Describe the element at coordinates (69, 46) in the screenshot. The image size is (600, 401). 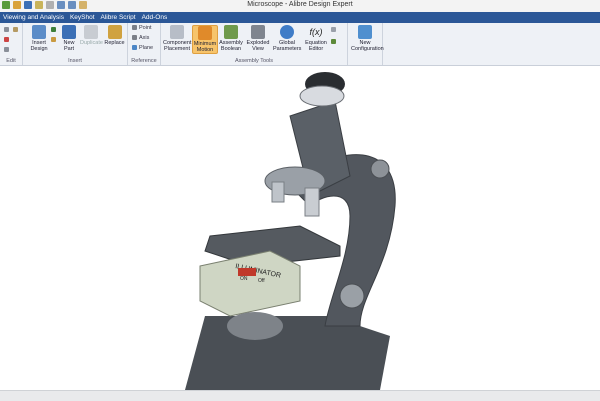
I see `new-part-label: New Part` at that location.